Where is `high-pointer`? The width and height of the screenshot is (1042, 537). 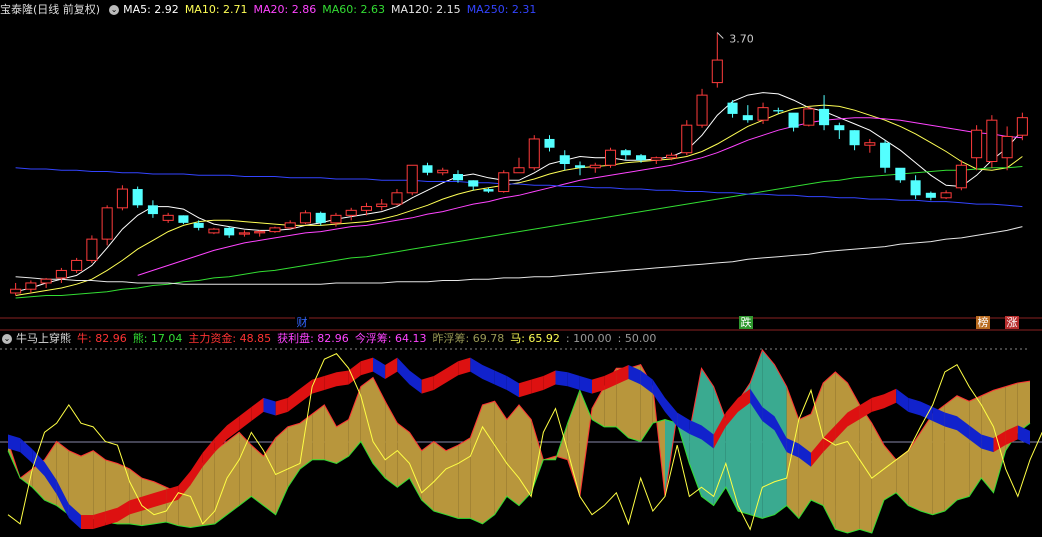 high-pointer is located at coordinates (720, 35).